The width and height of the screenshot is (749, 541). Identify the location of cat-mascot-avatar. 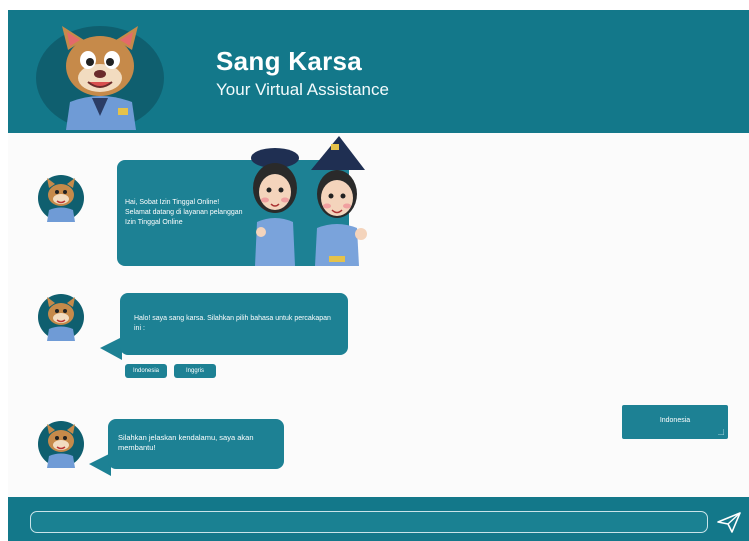
(100, 78).